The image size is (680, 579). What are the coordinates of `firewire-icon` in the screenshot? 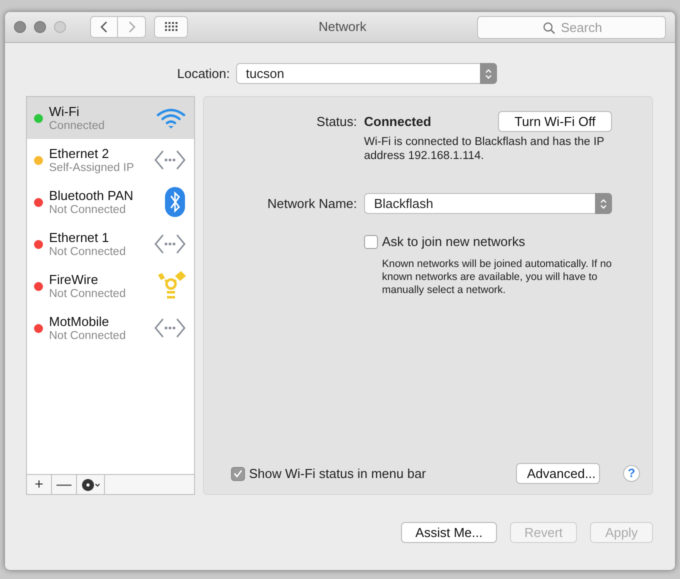 It's located at (171, 286).